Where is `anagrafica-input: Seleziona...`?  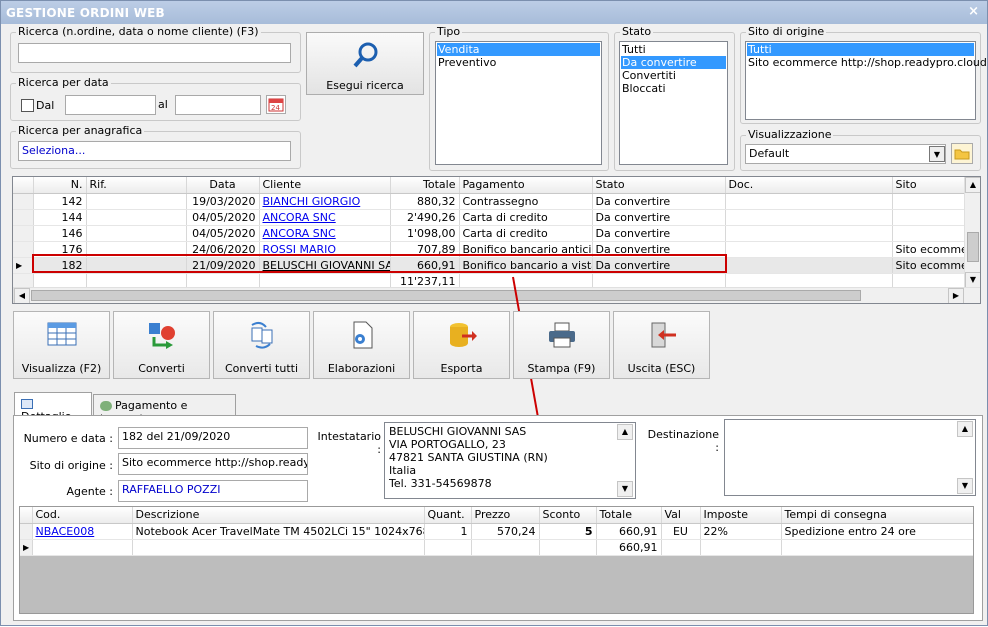
anagrafica-input: Seleziona... is located at coordinates (154, 151).